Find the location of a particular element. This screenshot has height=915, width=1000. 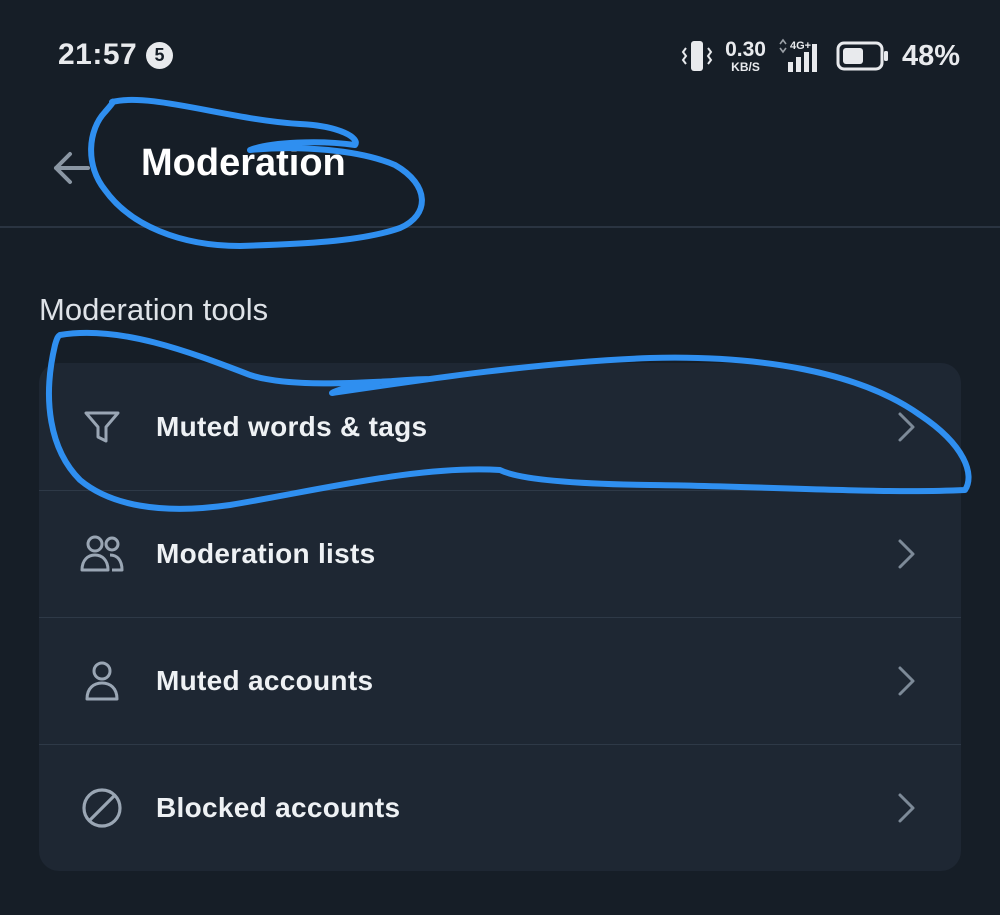

menu-item-muted-accounts: Muted accounts is located at coordinates (500, 680).